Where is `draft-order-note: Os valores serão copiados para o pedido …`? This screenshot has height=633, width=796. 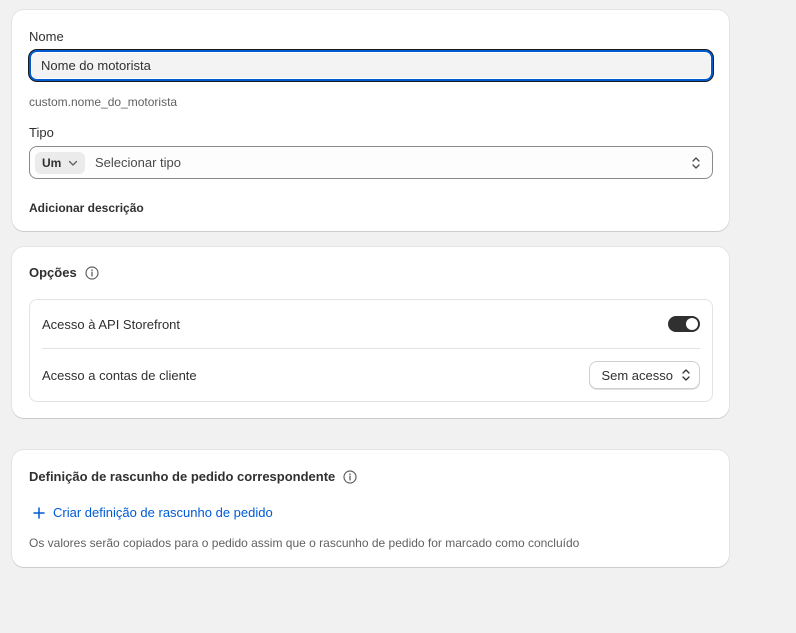 draft-order-note: Os valores serão copiados para o pedido … is located at coordinates (304, 543).